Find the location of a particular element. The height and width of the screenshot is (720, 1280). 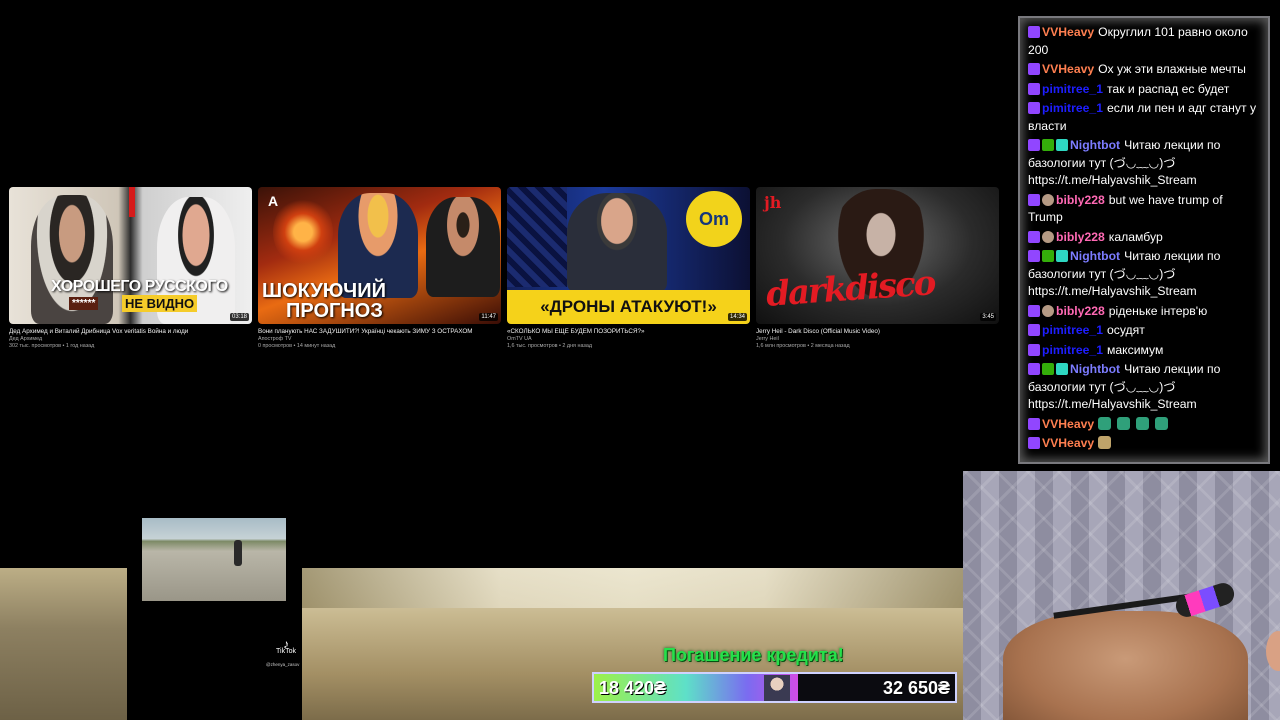

video-duration: 11:47 is located at coordinates (488, 317).